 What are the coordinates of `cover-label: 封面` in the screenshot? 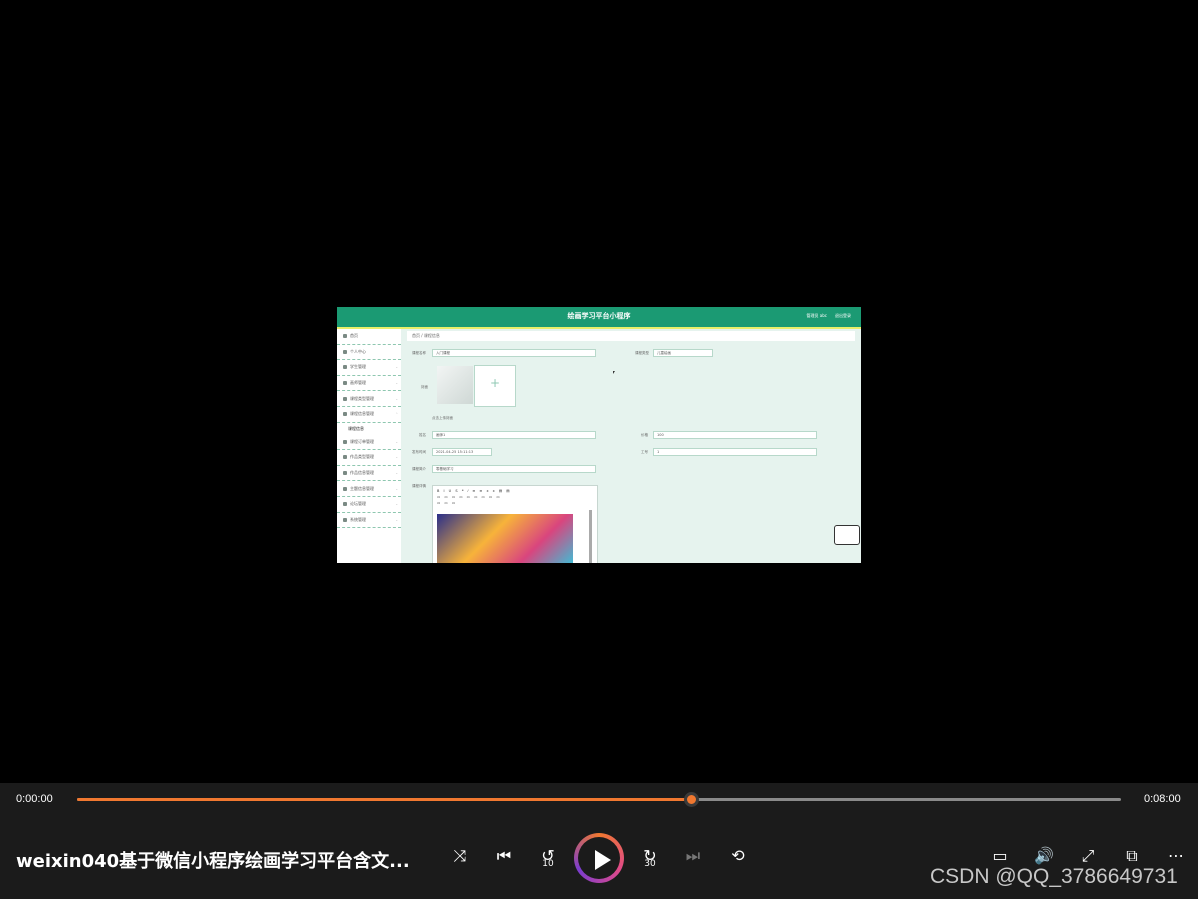 It's located at (424, 387).